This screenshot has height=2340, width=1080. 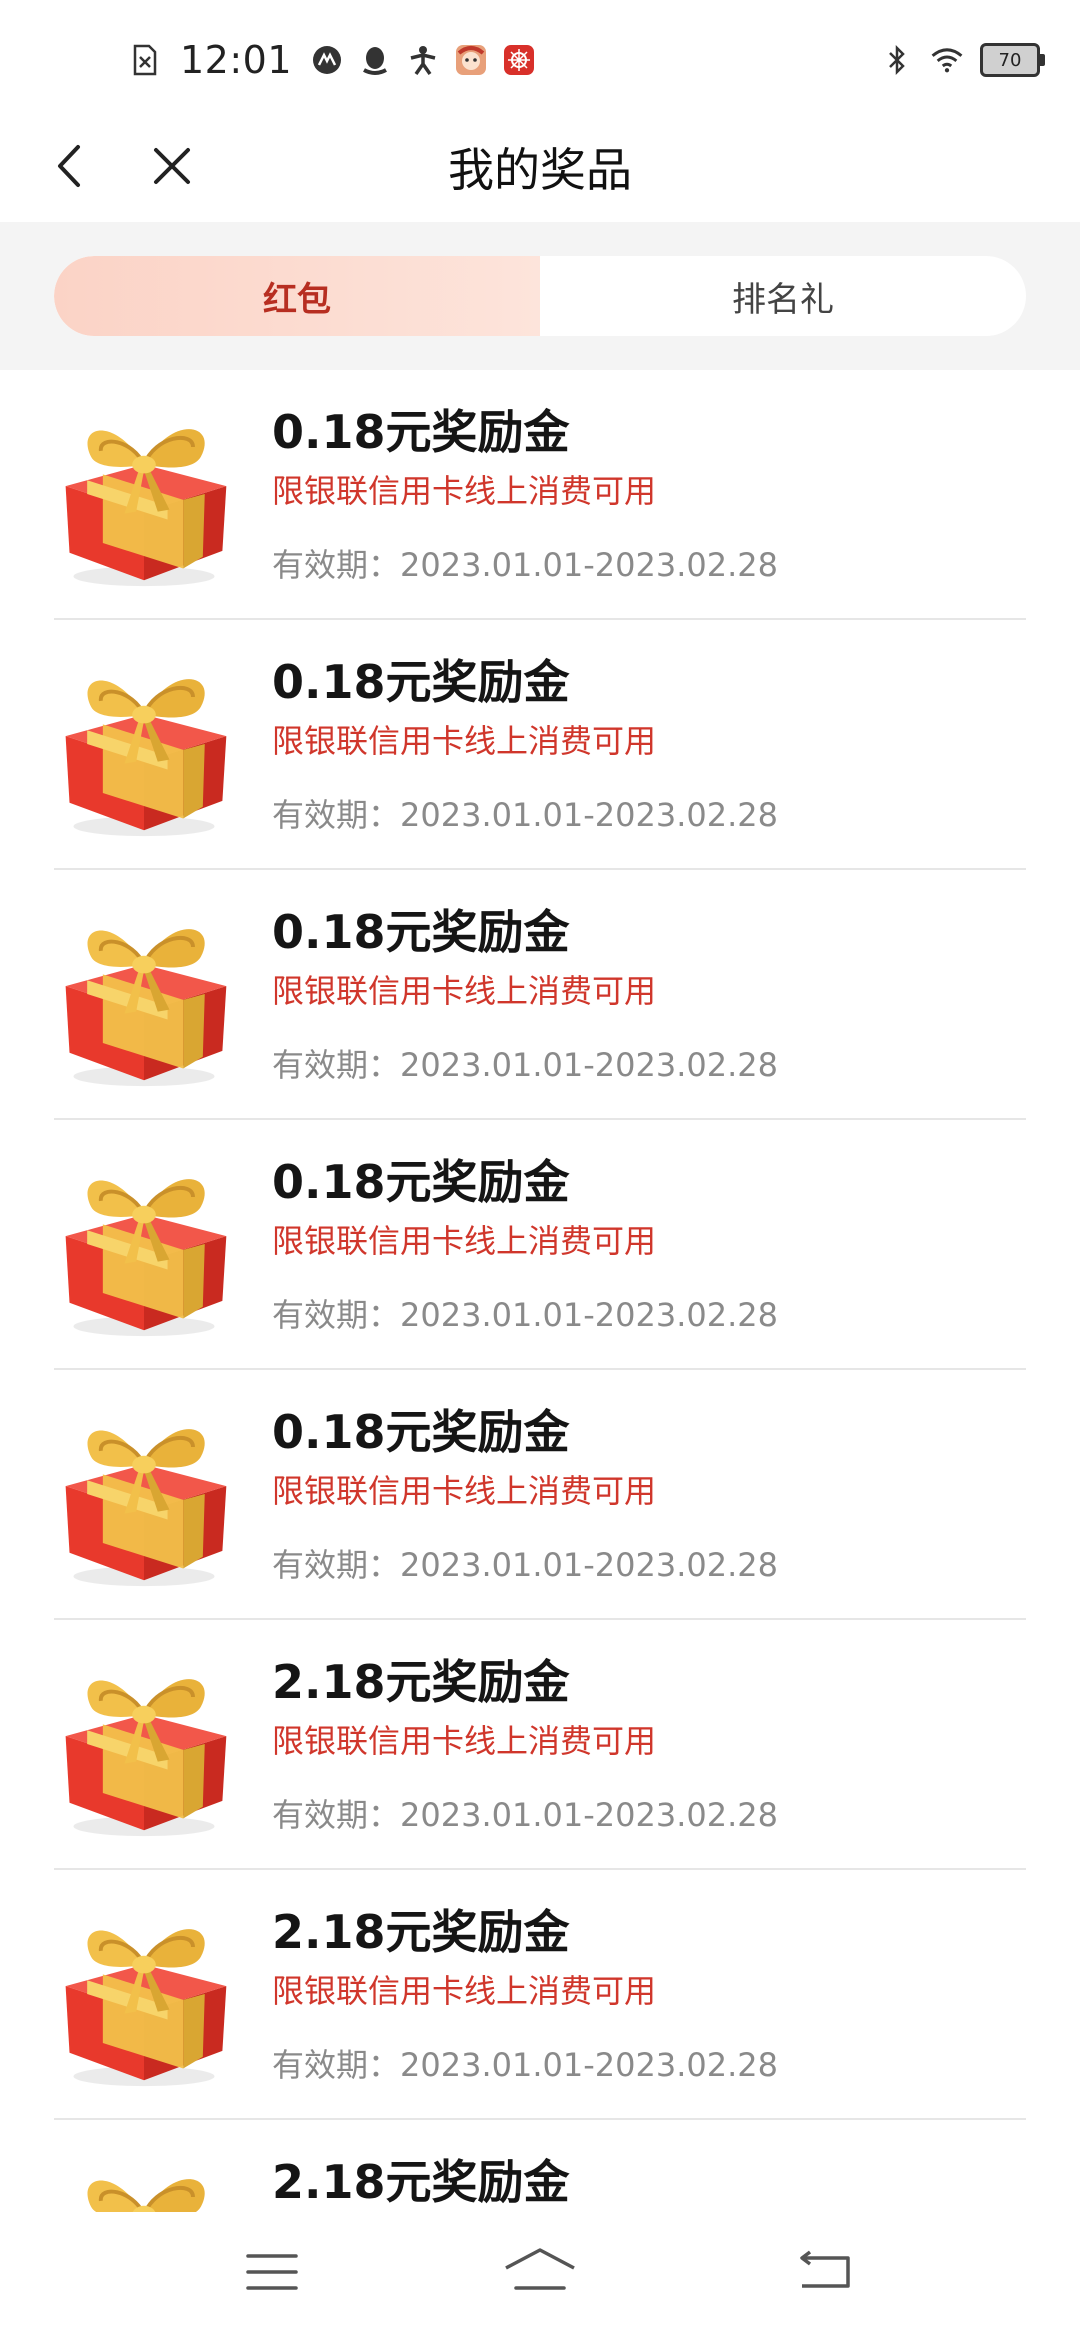 What do you see at coordinates (540, 55) in the screenshot?
I see `status-bar: 12:01 70` at bounding box center [540, 55].